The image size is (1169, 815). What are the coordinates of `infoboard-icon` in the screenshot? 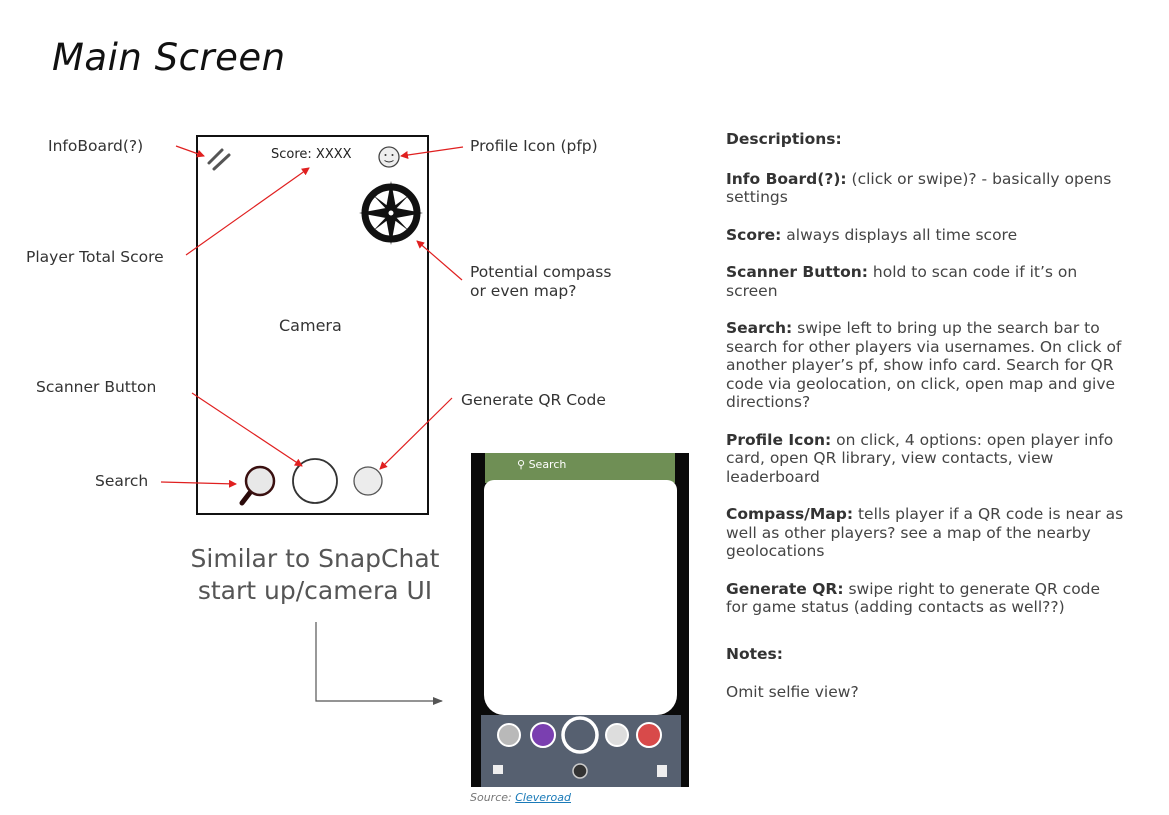 It's located at (219, 159).